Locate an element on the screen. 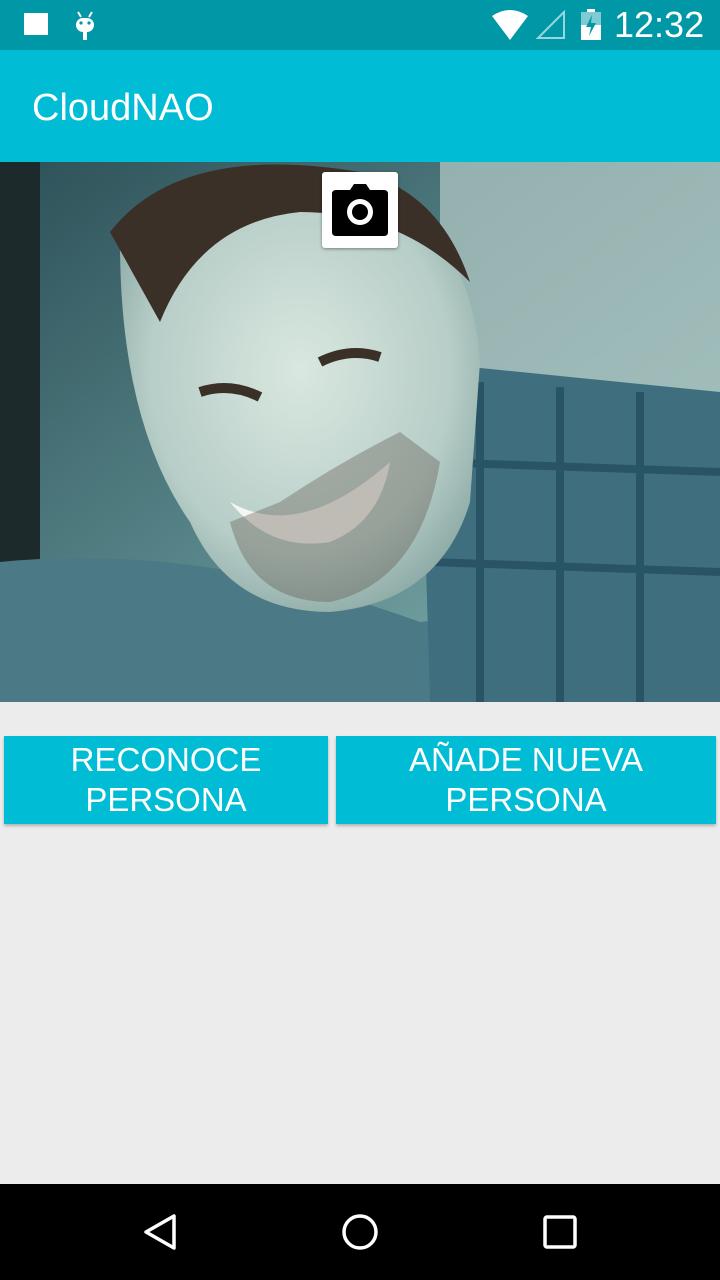 Image resolution: width=720 pixels, height=1280 pixels. notification-square-icon is located at coordinates (36, 24).